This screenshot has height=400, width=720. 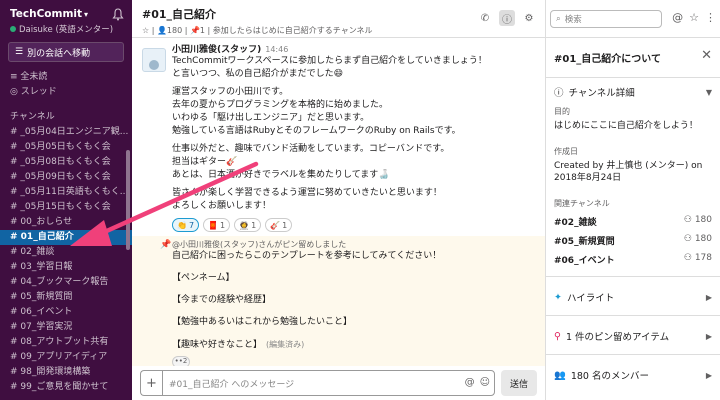 I want to click on sidebar-channel-item: # 09_アプリアイディア, so click(x=66, y=357).